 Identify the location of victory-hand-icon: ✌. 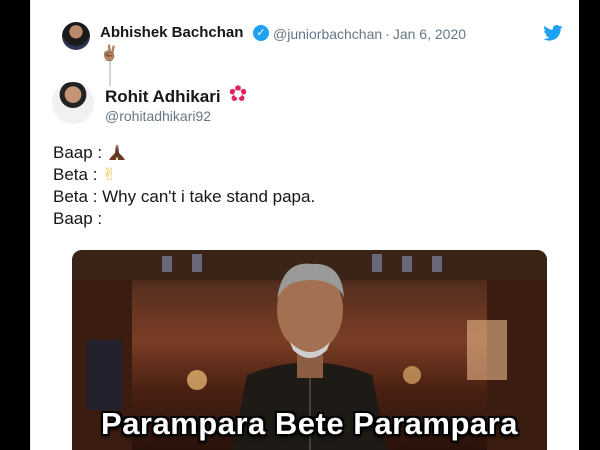
(109, 174).